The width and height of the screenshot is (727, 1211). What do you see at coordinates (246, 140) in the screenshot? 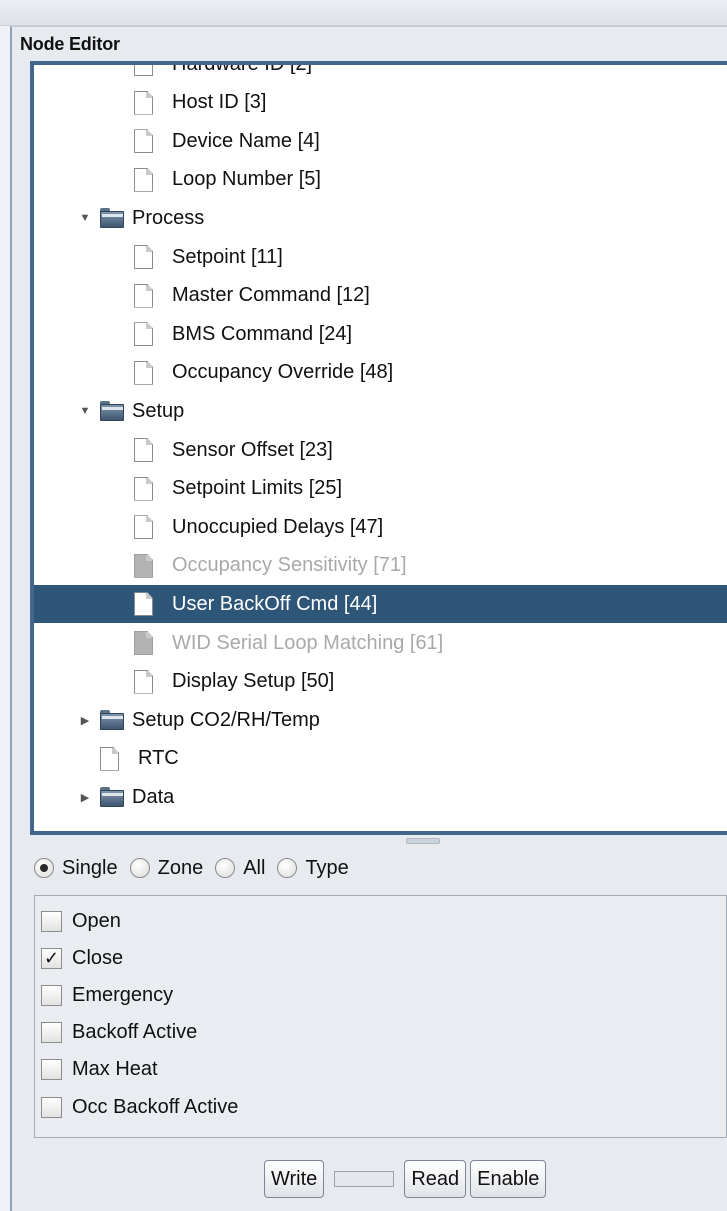
I see `tree-node-label: Device Name [4]` at bounding box center [246, 140].